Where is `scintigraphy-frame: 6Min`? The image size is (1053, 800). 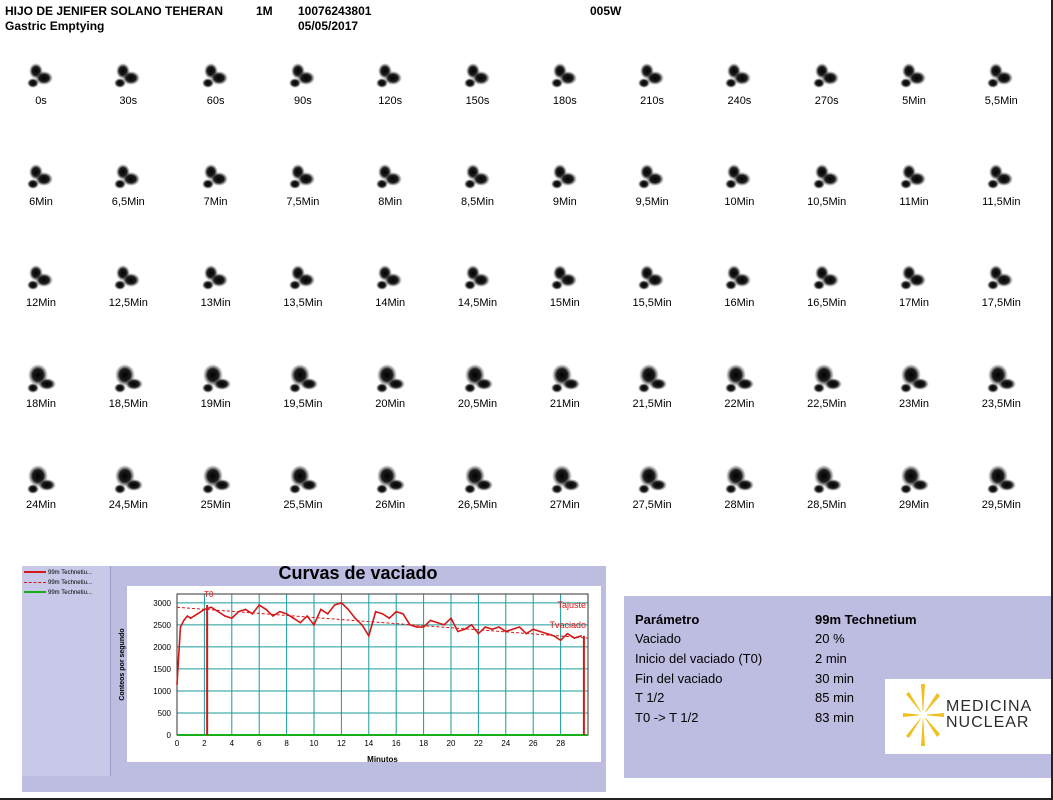
scintigraphy-frame: 6Min is located at coordinates (41, 186).